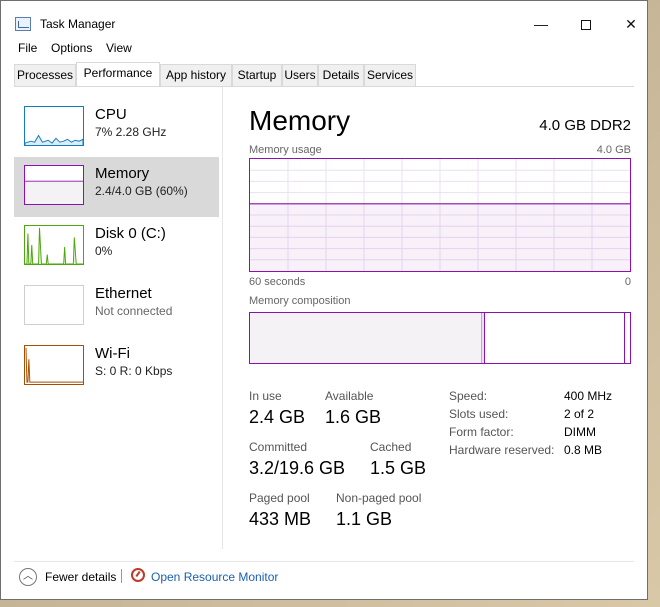 The width and height of the screenshot is (660, 607). Describe the element at coordinates (123, 293) in the screenshot. I see `sidebar-item-label: Ethernet` at that location.